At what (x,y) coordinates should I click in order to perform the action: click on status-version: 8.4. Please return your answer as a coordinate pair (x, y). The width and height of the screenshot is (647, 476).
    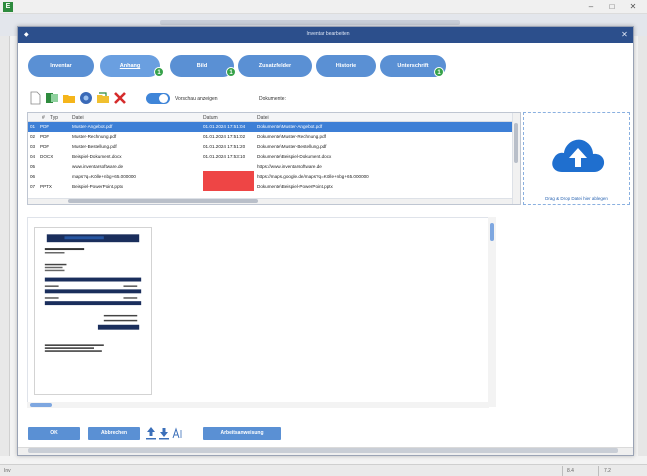
    Looking at the image, I should click on (570, 471).